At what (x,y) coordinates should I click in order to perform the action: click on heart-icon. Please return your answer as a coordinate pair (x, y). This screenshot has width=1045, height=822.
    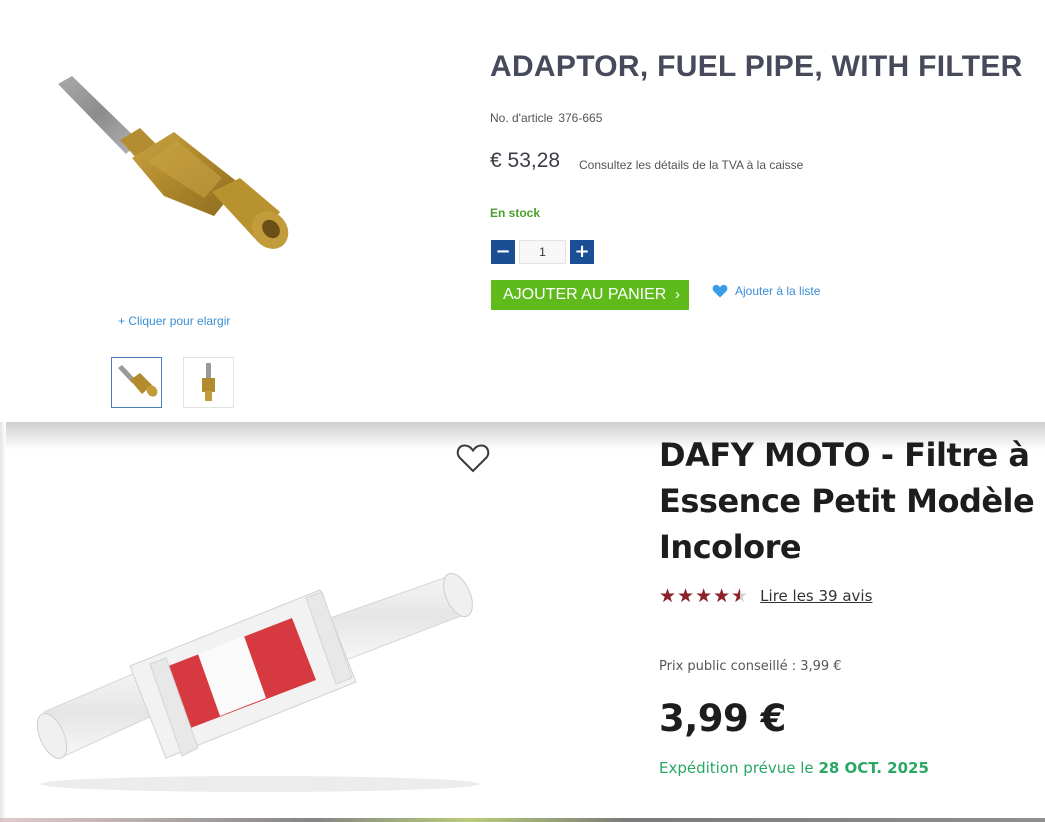
    Looking at the image, I should click on (720, 291).